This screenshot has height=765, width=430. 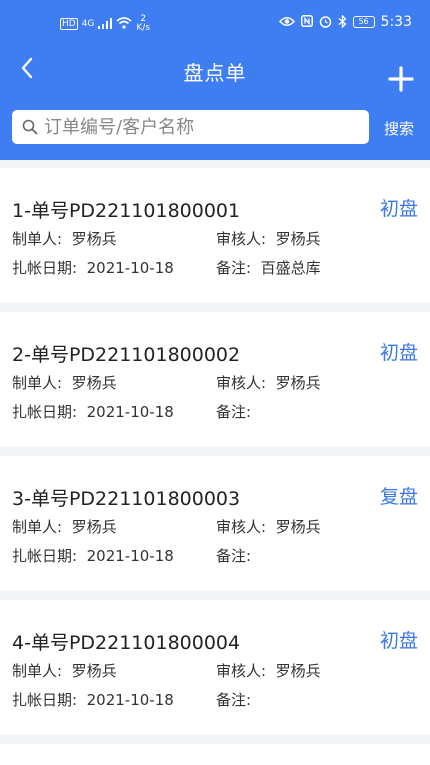 I want to click on battery-icon: 56, so click(x=363, y=22).